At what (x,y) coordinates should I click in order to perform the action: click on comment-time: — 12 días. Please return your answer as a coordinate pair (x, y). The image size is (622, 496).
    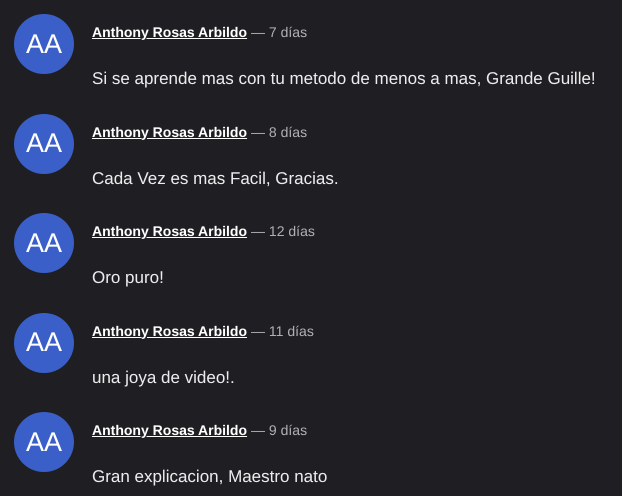
    Looking at the image, I should click on (283, 231).